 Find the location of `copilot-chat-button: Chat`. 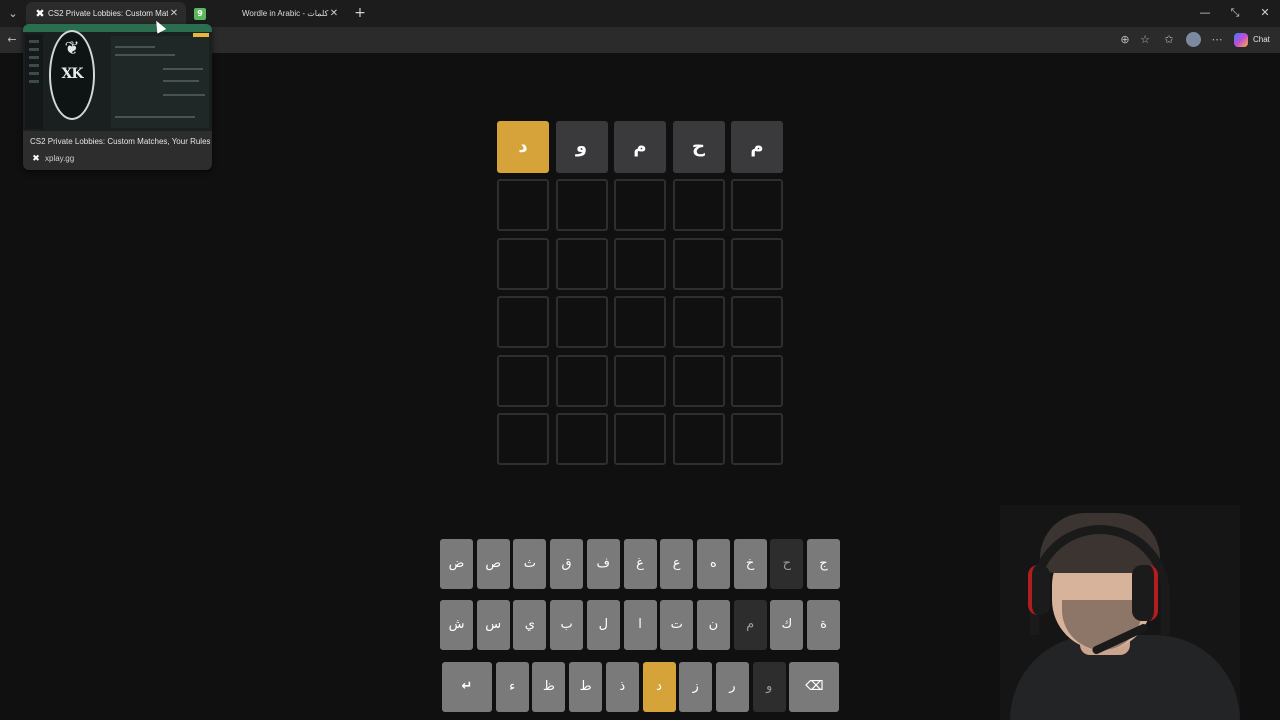

copilot-chat-button: Chat is located at coordinates (1254, 40).